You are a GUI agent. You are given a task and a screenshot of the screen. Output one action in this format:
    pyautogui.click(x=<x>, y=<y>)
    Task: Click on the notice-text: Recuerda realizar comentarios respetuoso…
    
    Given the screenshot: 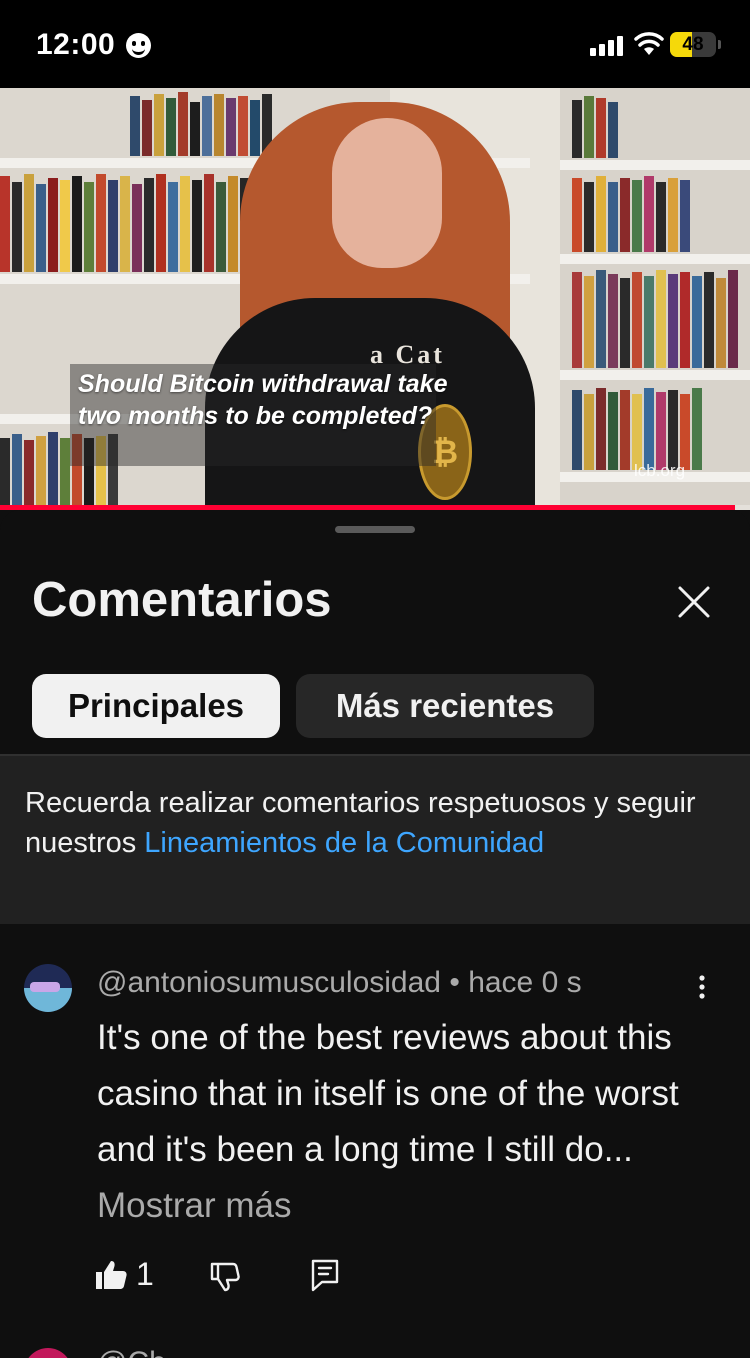 What is the action you would take?
    pyautogui.click(x=380, y=823)
    